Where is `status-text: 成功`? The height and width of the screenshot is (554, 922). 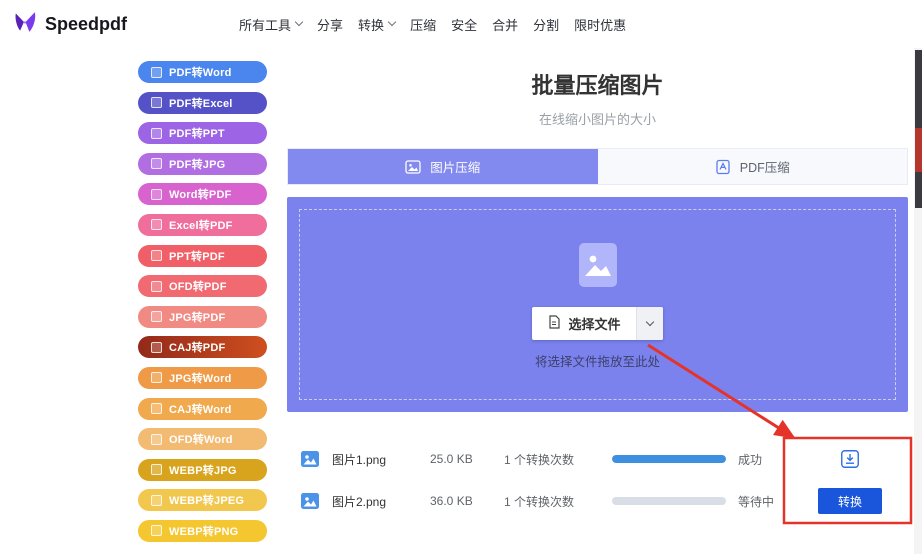 status-text: 成功 is located at coordinates (750, 459).